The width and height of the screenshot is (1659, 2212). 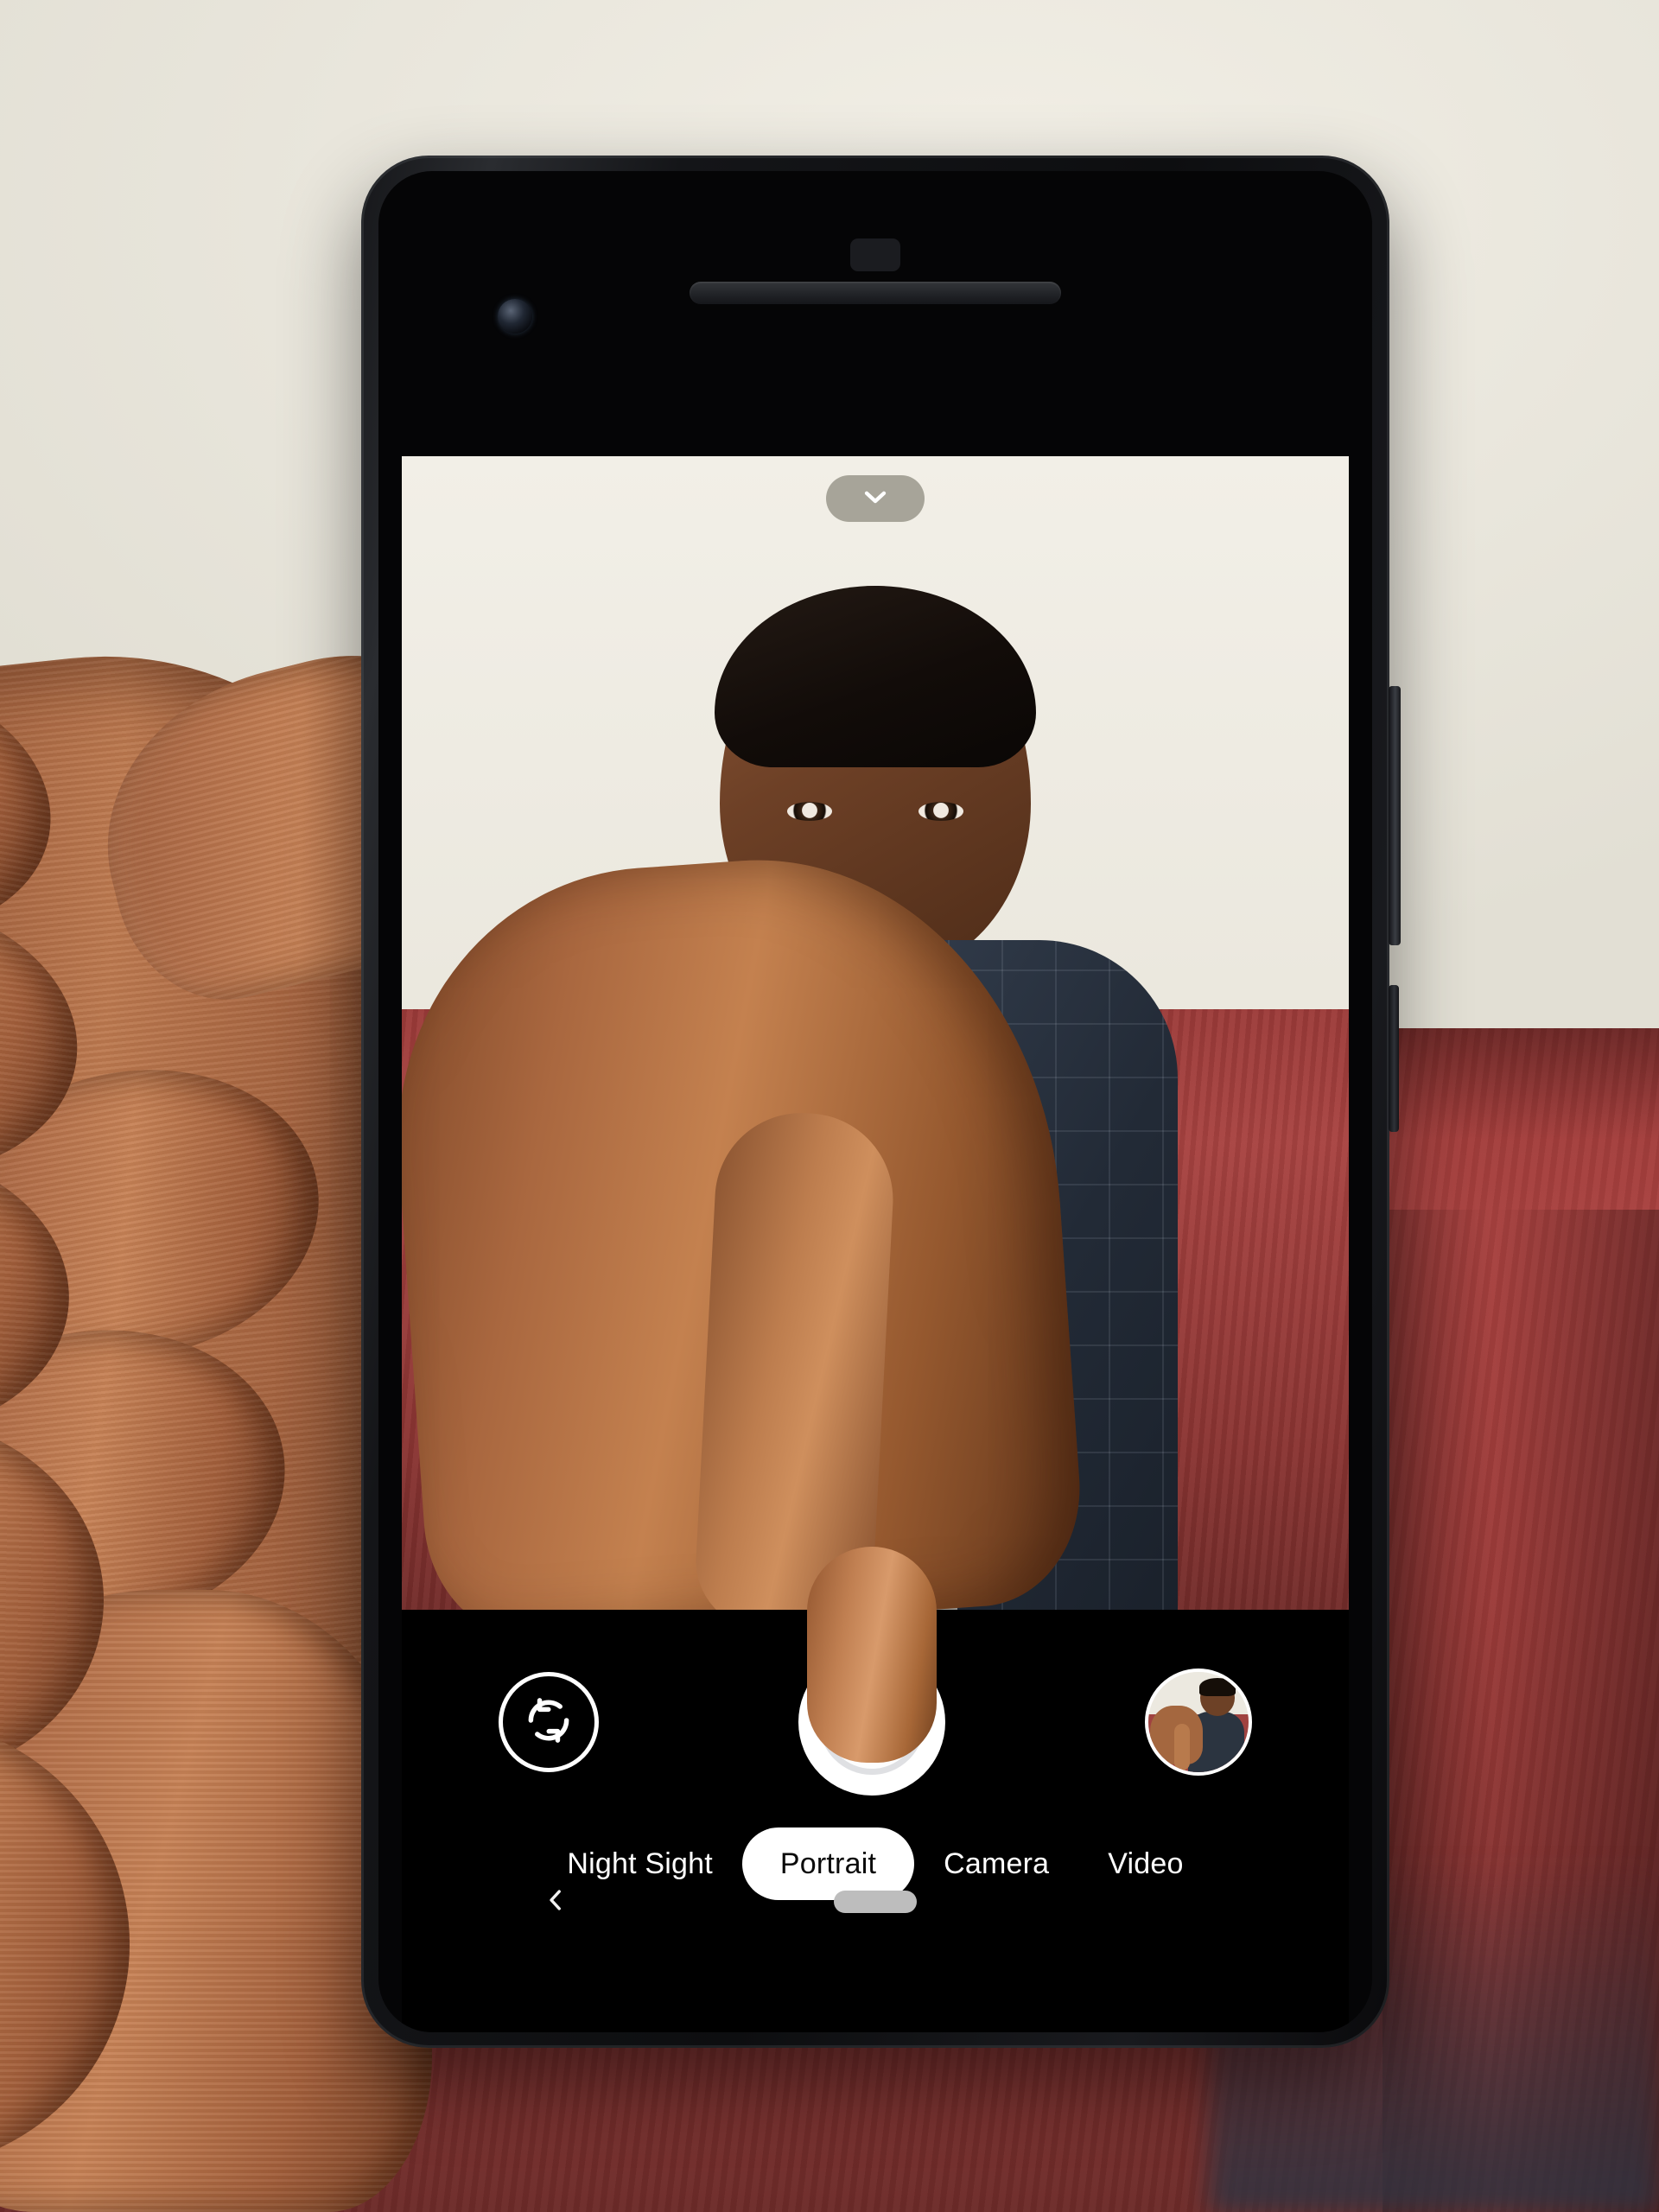 What do you see at coordinates (795, 1359) in the screenshot?
I see `subject-index-finger` at bounding box center [795, 1359].